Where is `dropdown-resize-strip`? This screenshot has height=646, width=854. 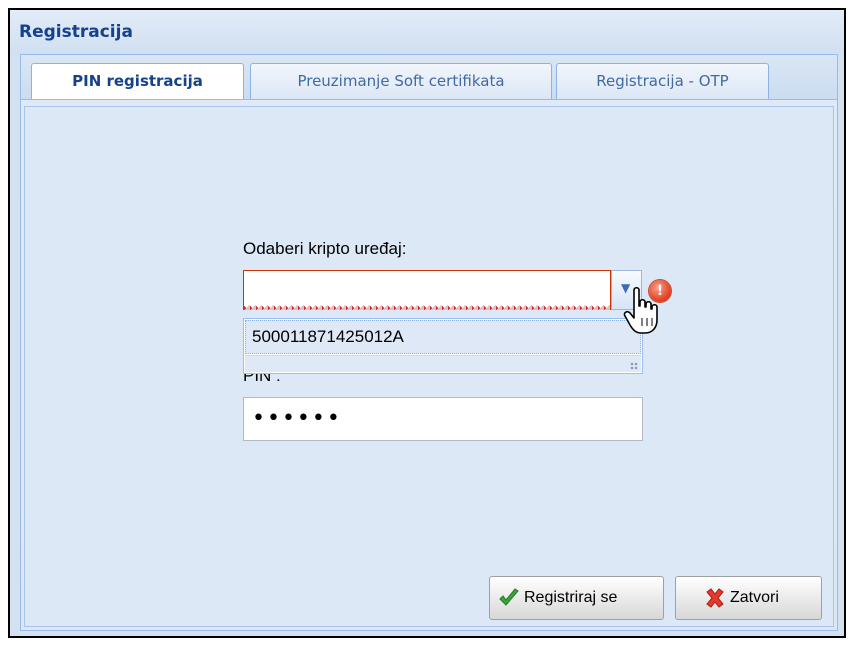
dropdown-resize-strip is located at coordinates (443, 363).